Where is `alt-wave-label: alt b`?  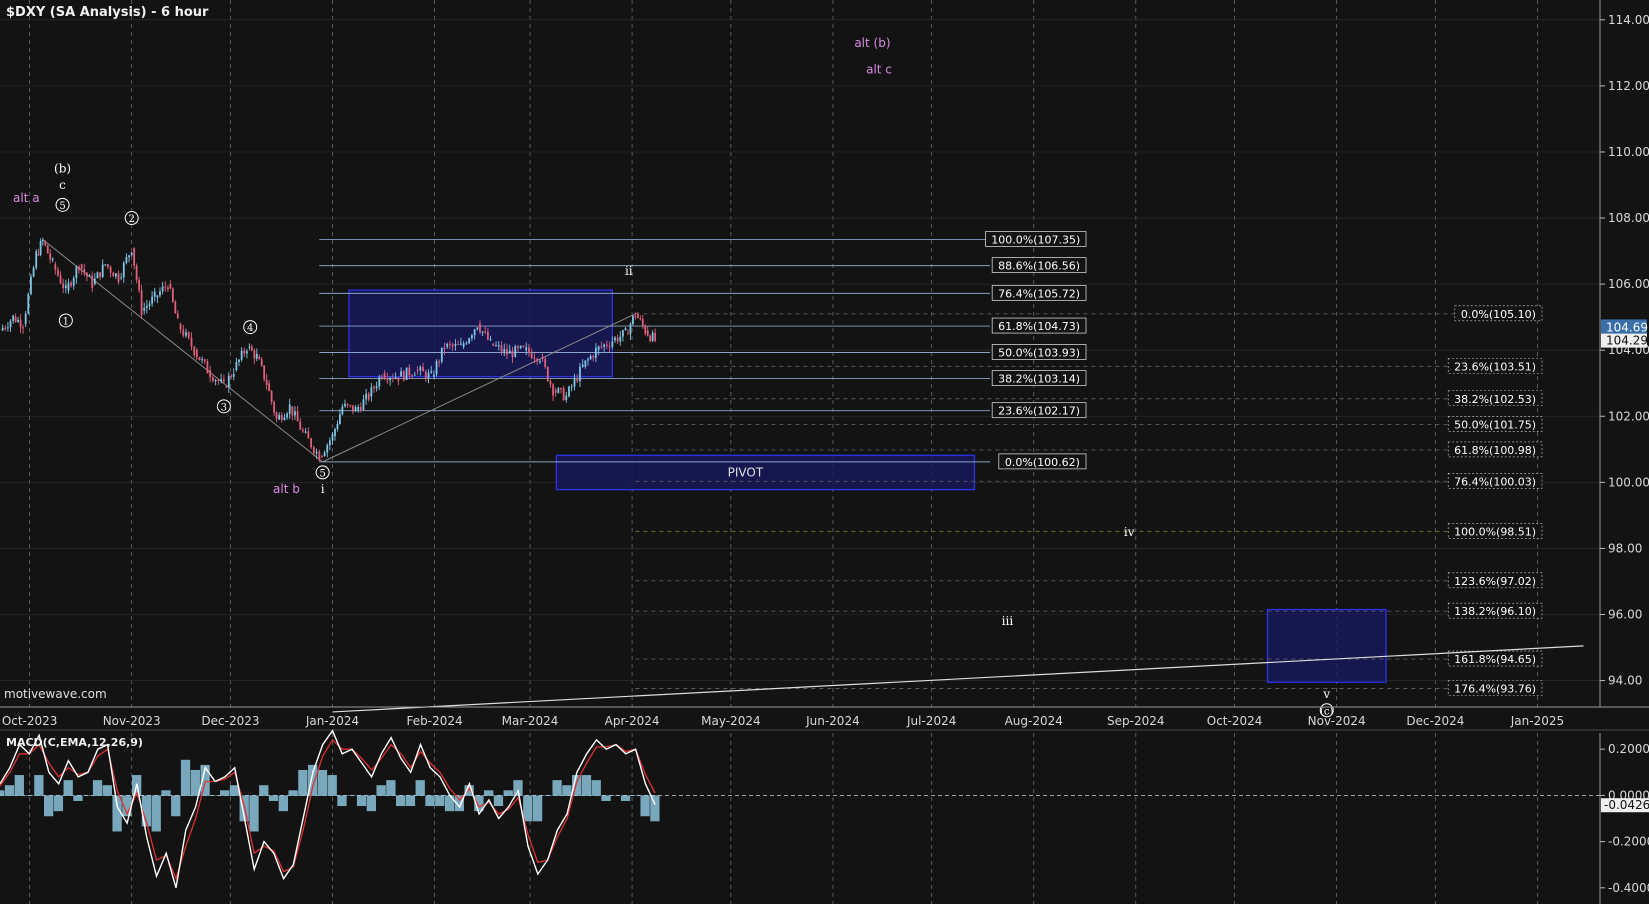
alt-wave-label: alt b is located at coordinates (286, 489).